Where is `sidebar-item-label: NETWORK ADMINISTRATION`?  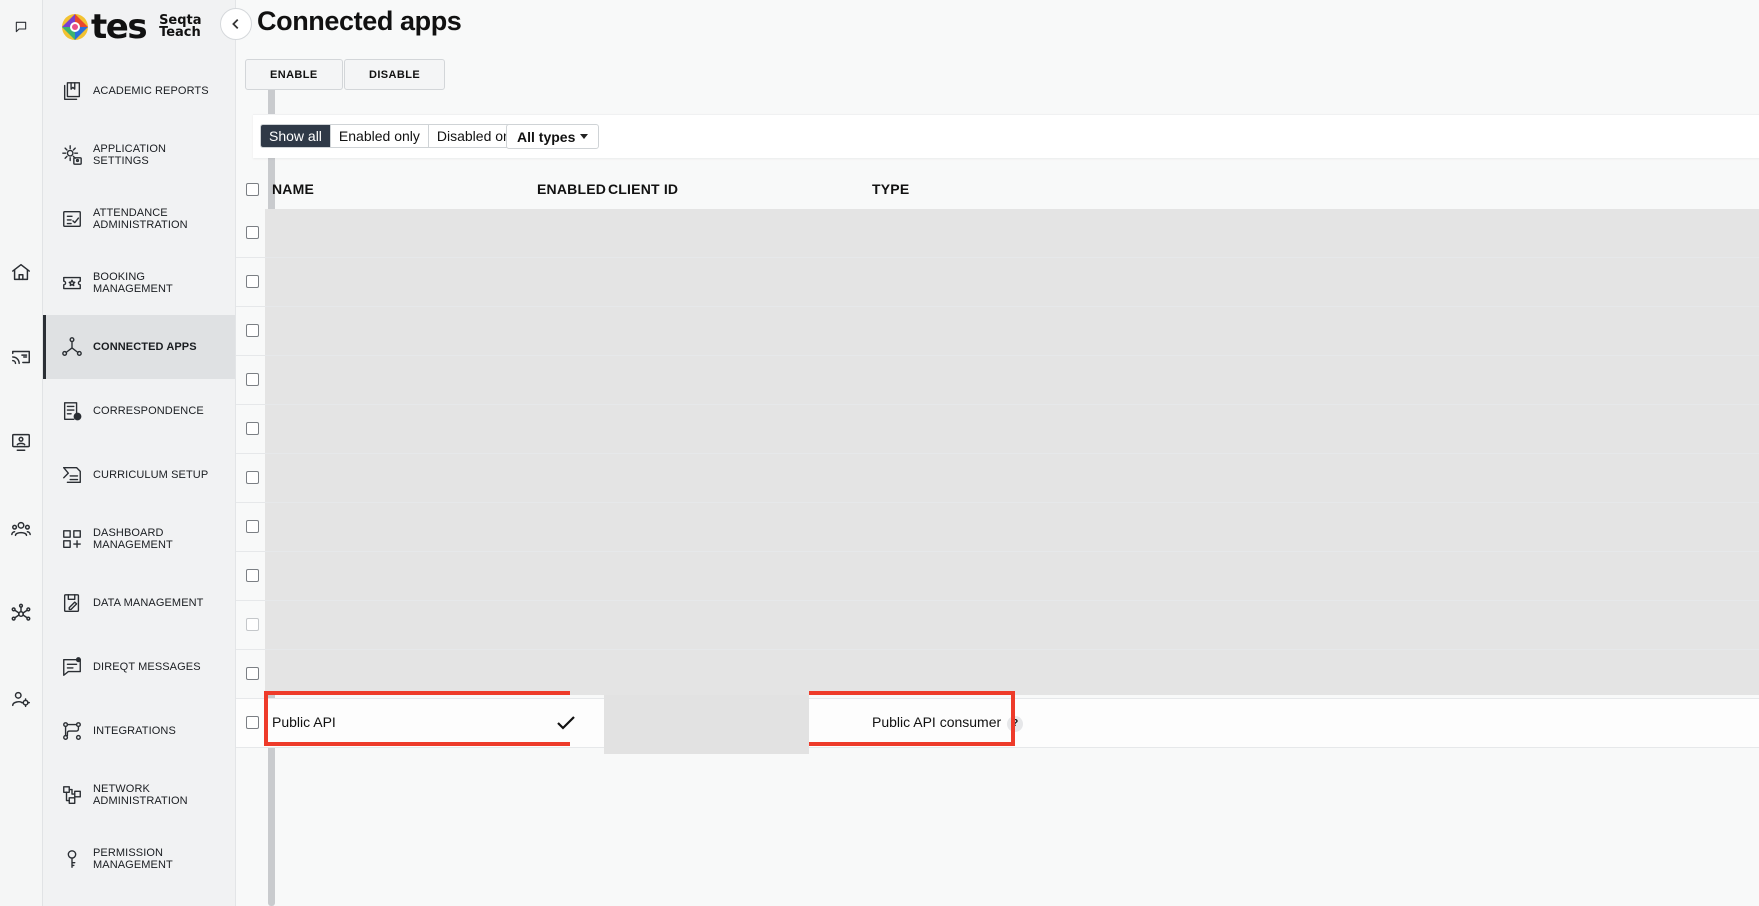 sidebar-item-label: NETWORK ADMINISTRATION is located at coordinates (140, 795).